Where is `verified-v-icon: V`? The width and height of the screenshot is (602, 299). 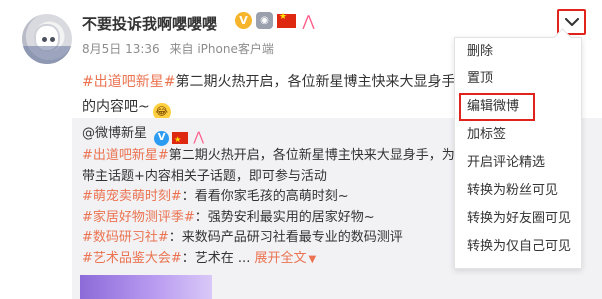
verified-v-icon: V is located at coordinates (243, 20).